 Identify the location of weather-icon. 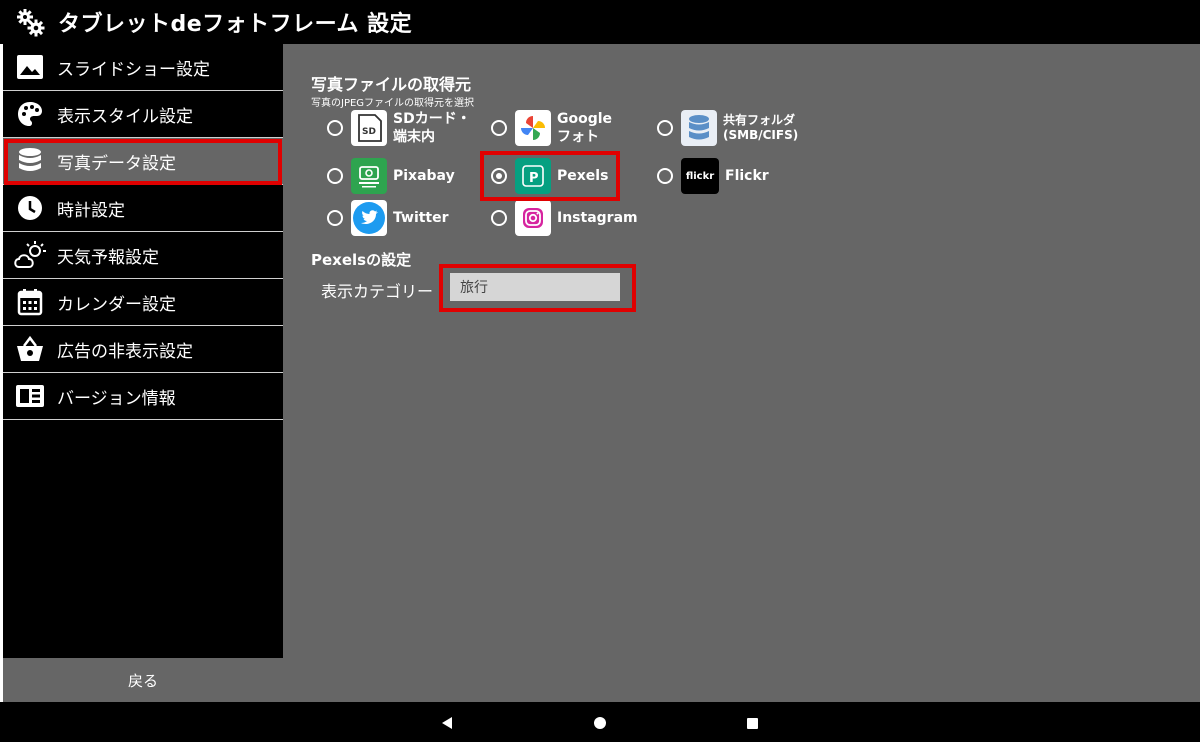
(30, 255).